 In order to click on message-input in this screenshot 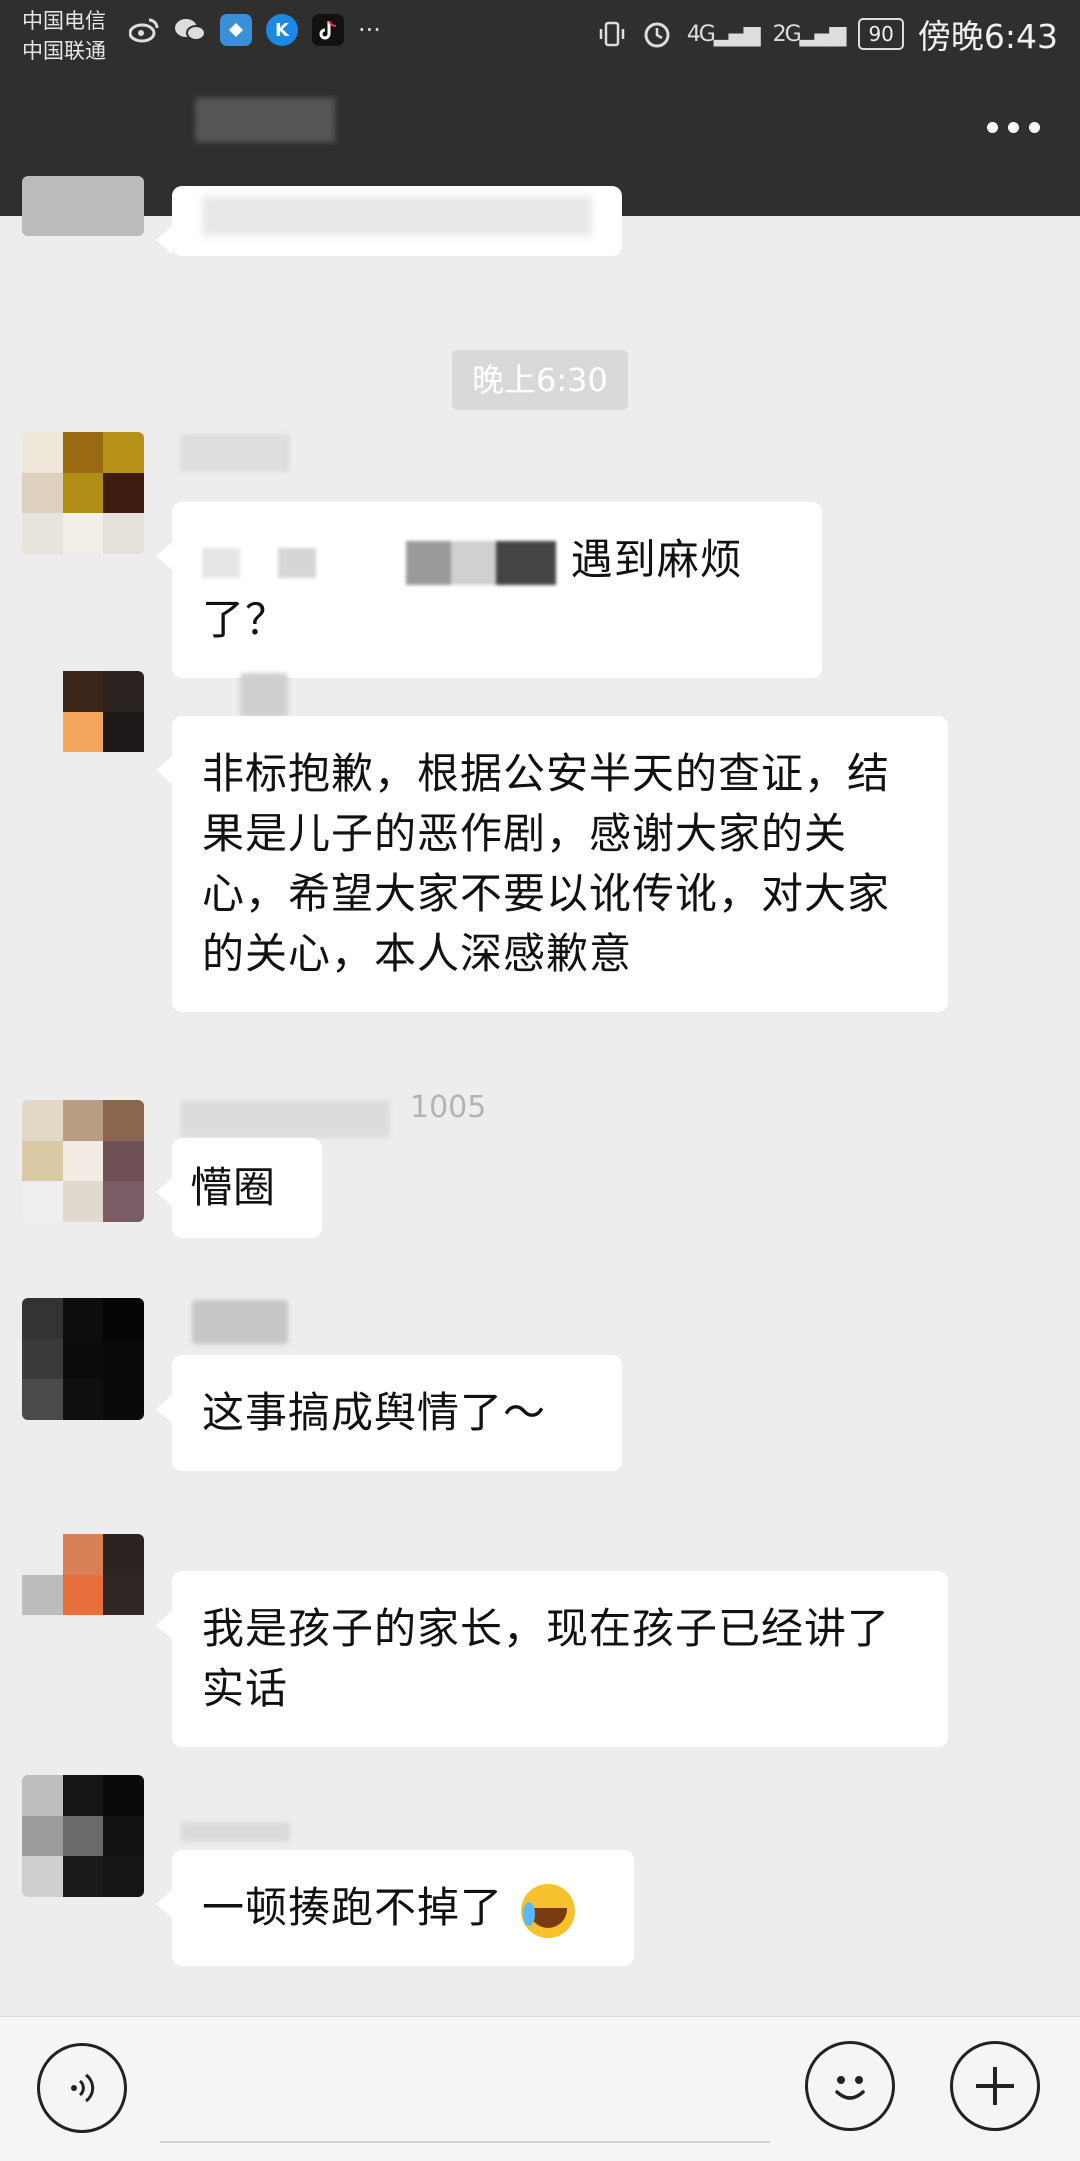, I will do `click(465, 2142)`.